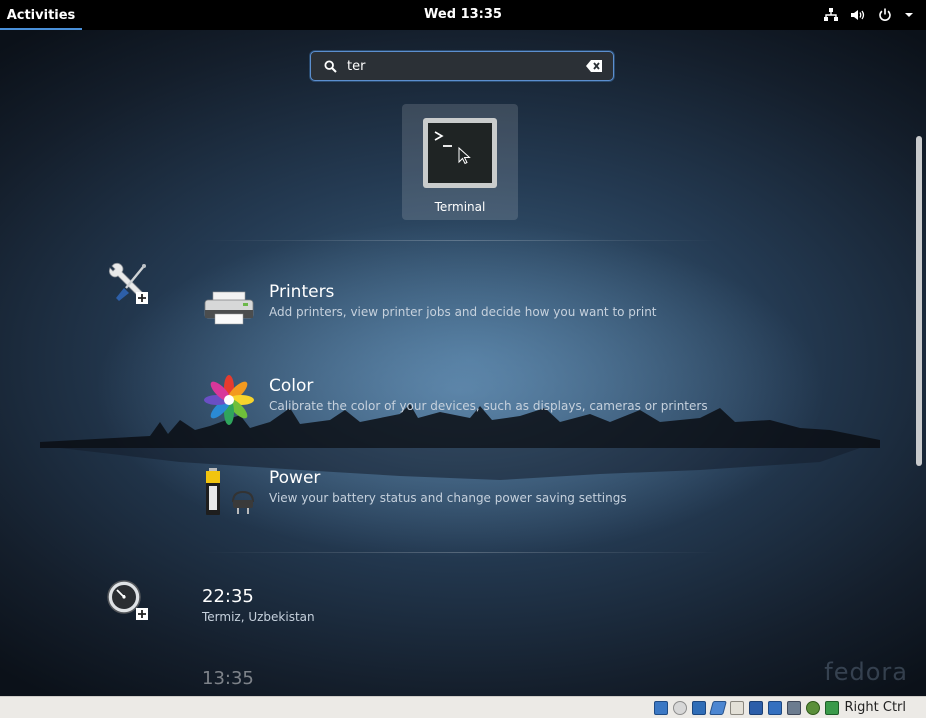 The height and width of the screenshot is (718, 926). Describe the element at coordinates (831, 707) in the screenshot. I see `mouse-integration-icon` at that location.